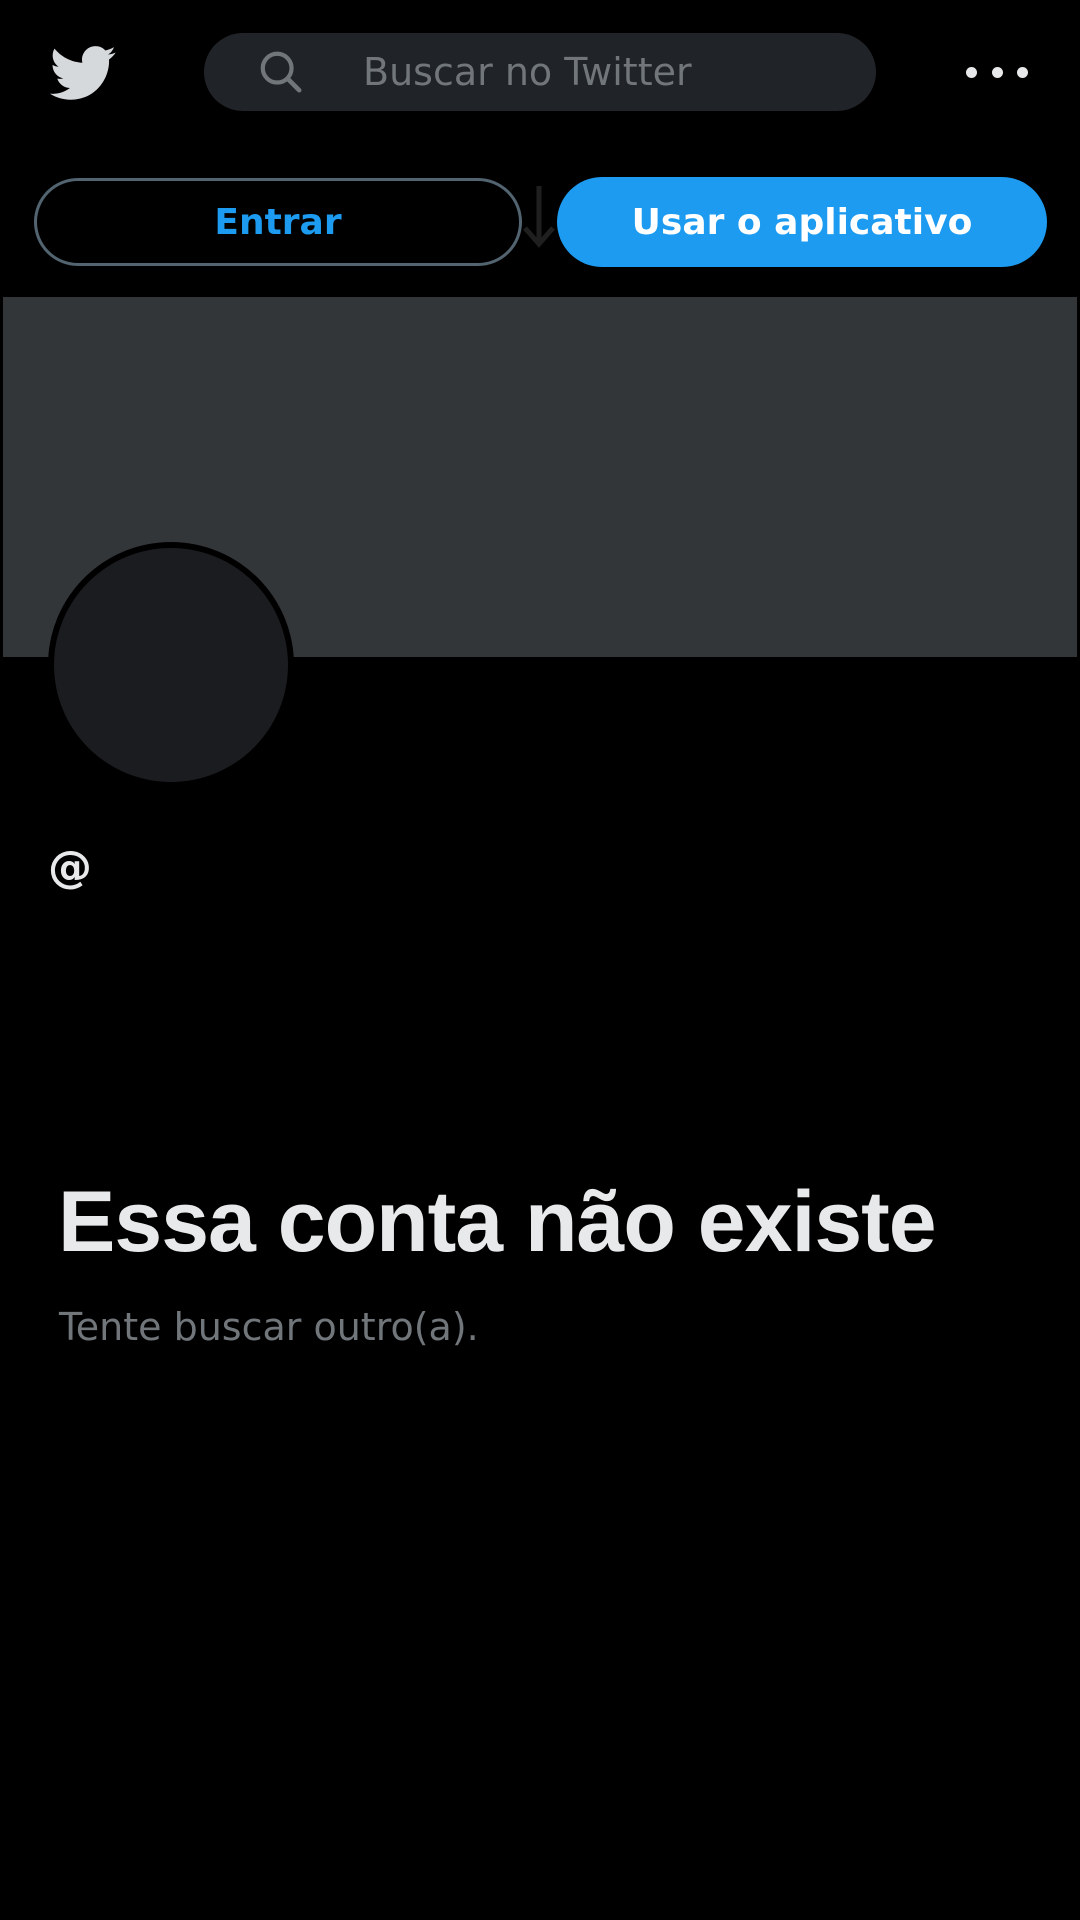 The image size is (1080, 1920). I want to click on search-input: Buscar no Twitter, so click(527, 72).